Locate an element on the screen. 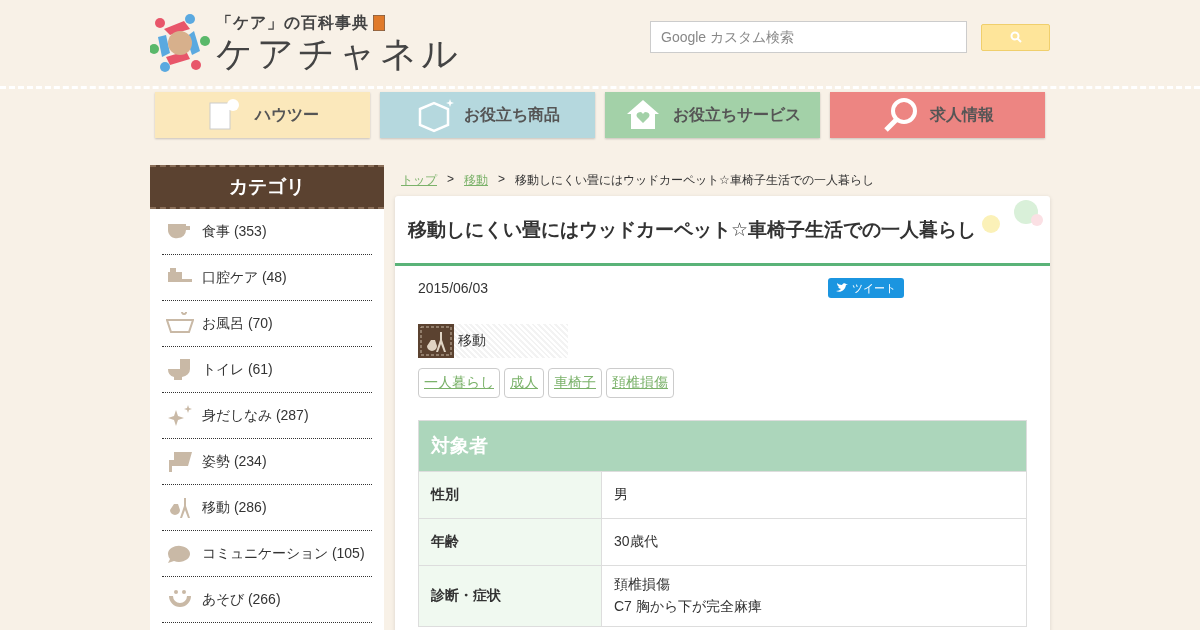 Image resolution: width=1200 pixels, height=630 pixels. category-link: 食事 (353) is located at coordinates (267, 232).